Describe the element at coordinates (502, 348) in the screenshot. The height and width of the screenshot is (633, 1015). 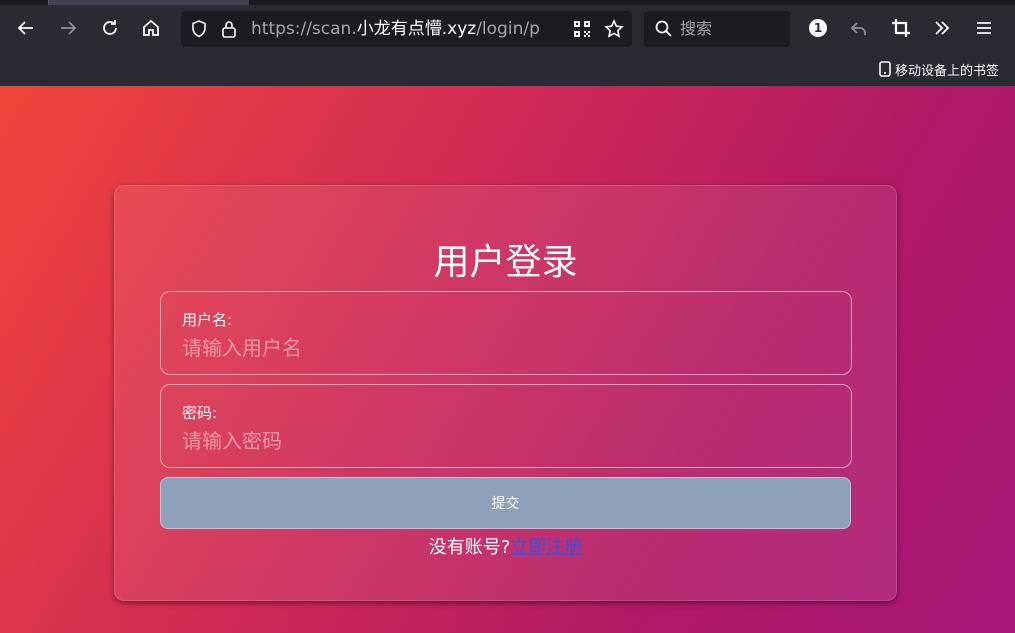
I see `username-input` at that location.